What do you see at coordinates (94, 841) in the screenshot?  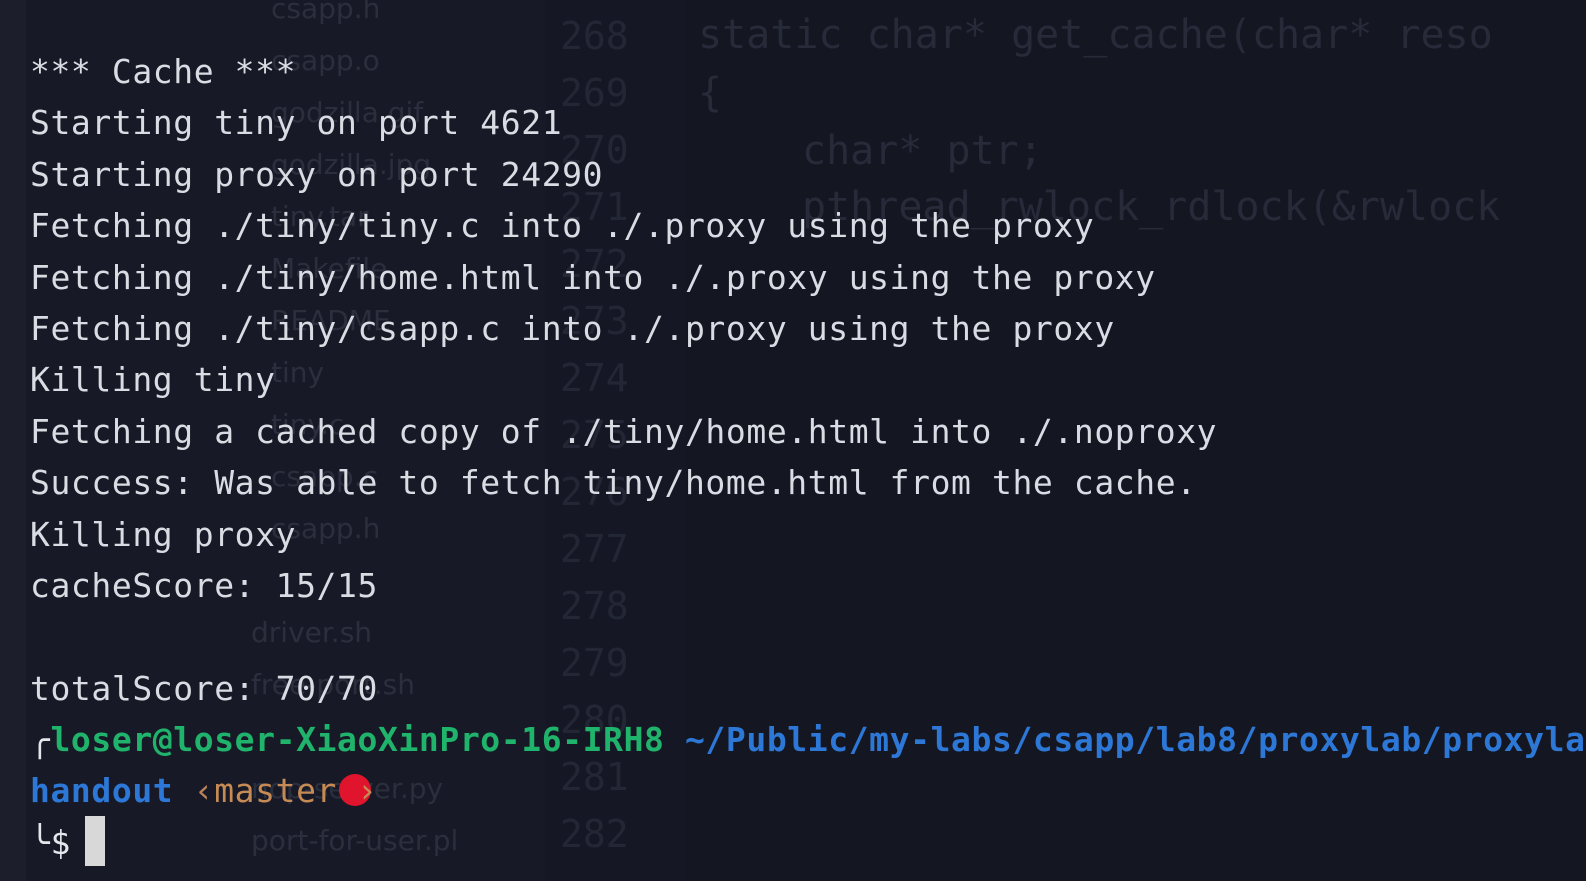 I see `text-cursor` at bounding box center [94, 841].